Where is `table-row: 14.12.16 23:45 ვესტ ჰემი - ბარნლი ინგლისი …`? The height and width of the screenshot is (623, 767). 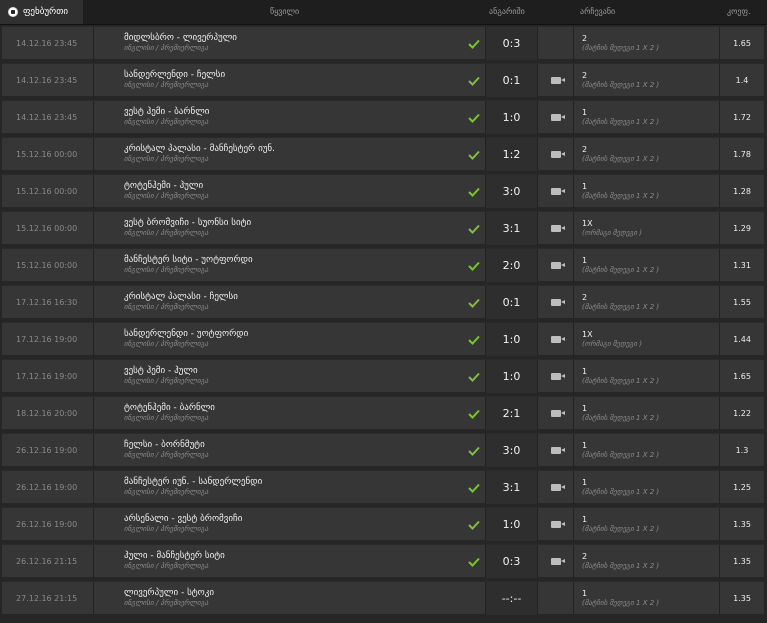
table-row: 14.12.16 23:45 ვესტ ჰემი - ბარნლი ინგლისი … is located at coordinates (383, 117).